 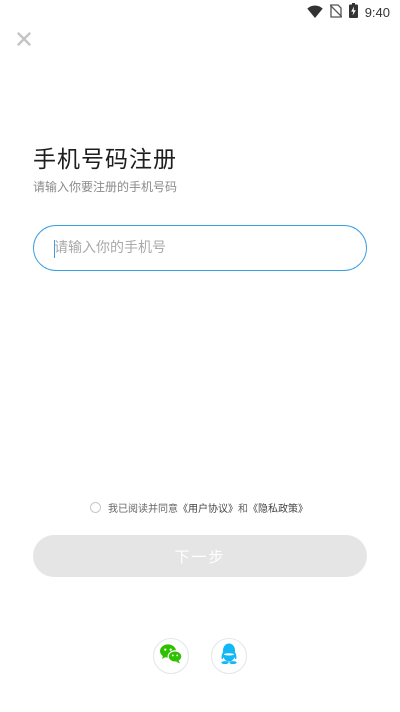 I want to click on qq-icon, so click(x=229, y=656).